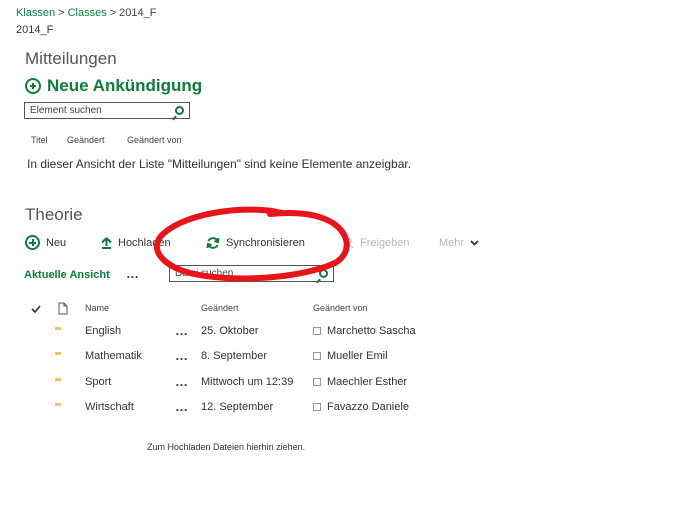 The width and height of the screenshot is (700, 514). I want to click on upload-label: Hochladen, so click(144, 243).